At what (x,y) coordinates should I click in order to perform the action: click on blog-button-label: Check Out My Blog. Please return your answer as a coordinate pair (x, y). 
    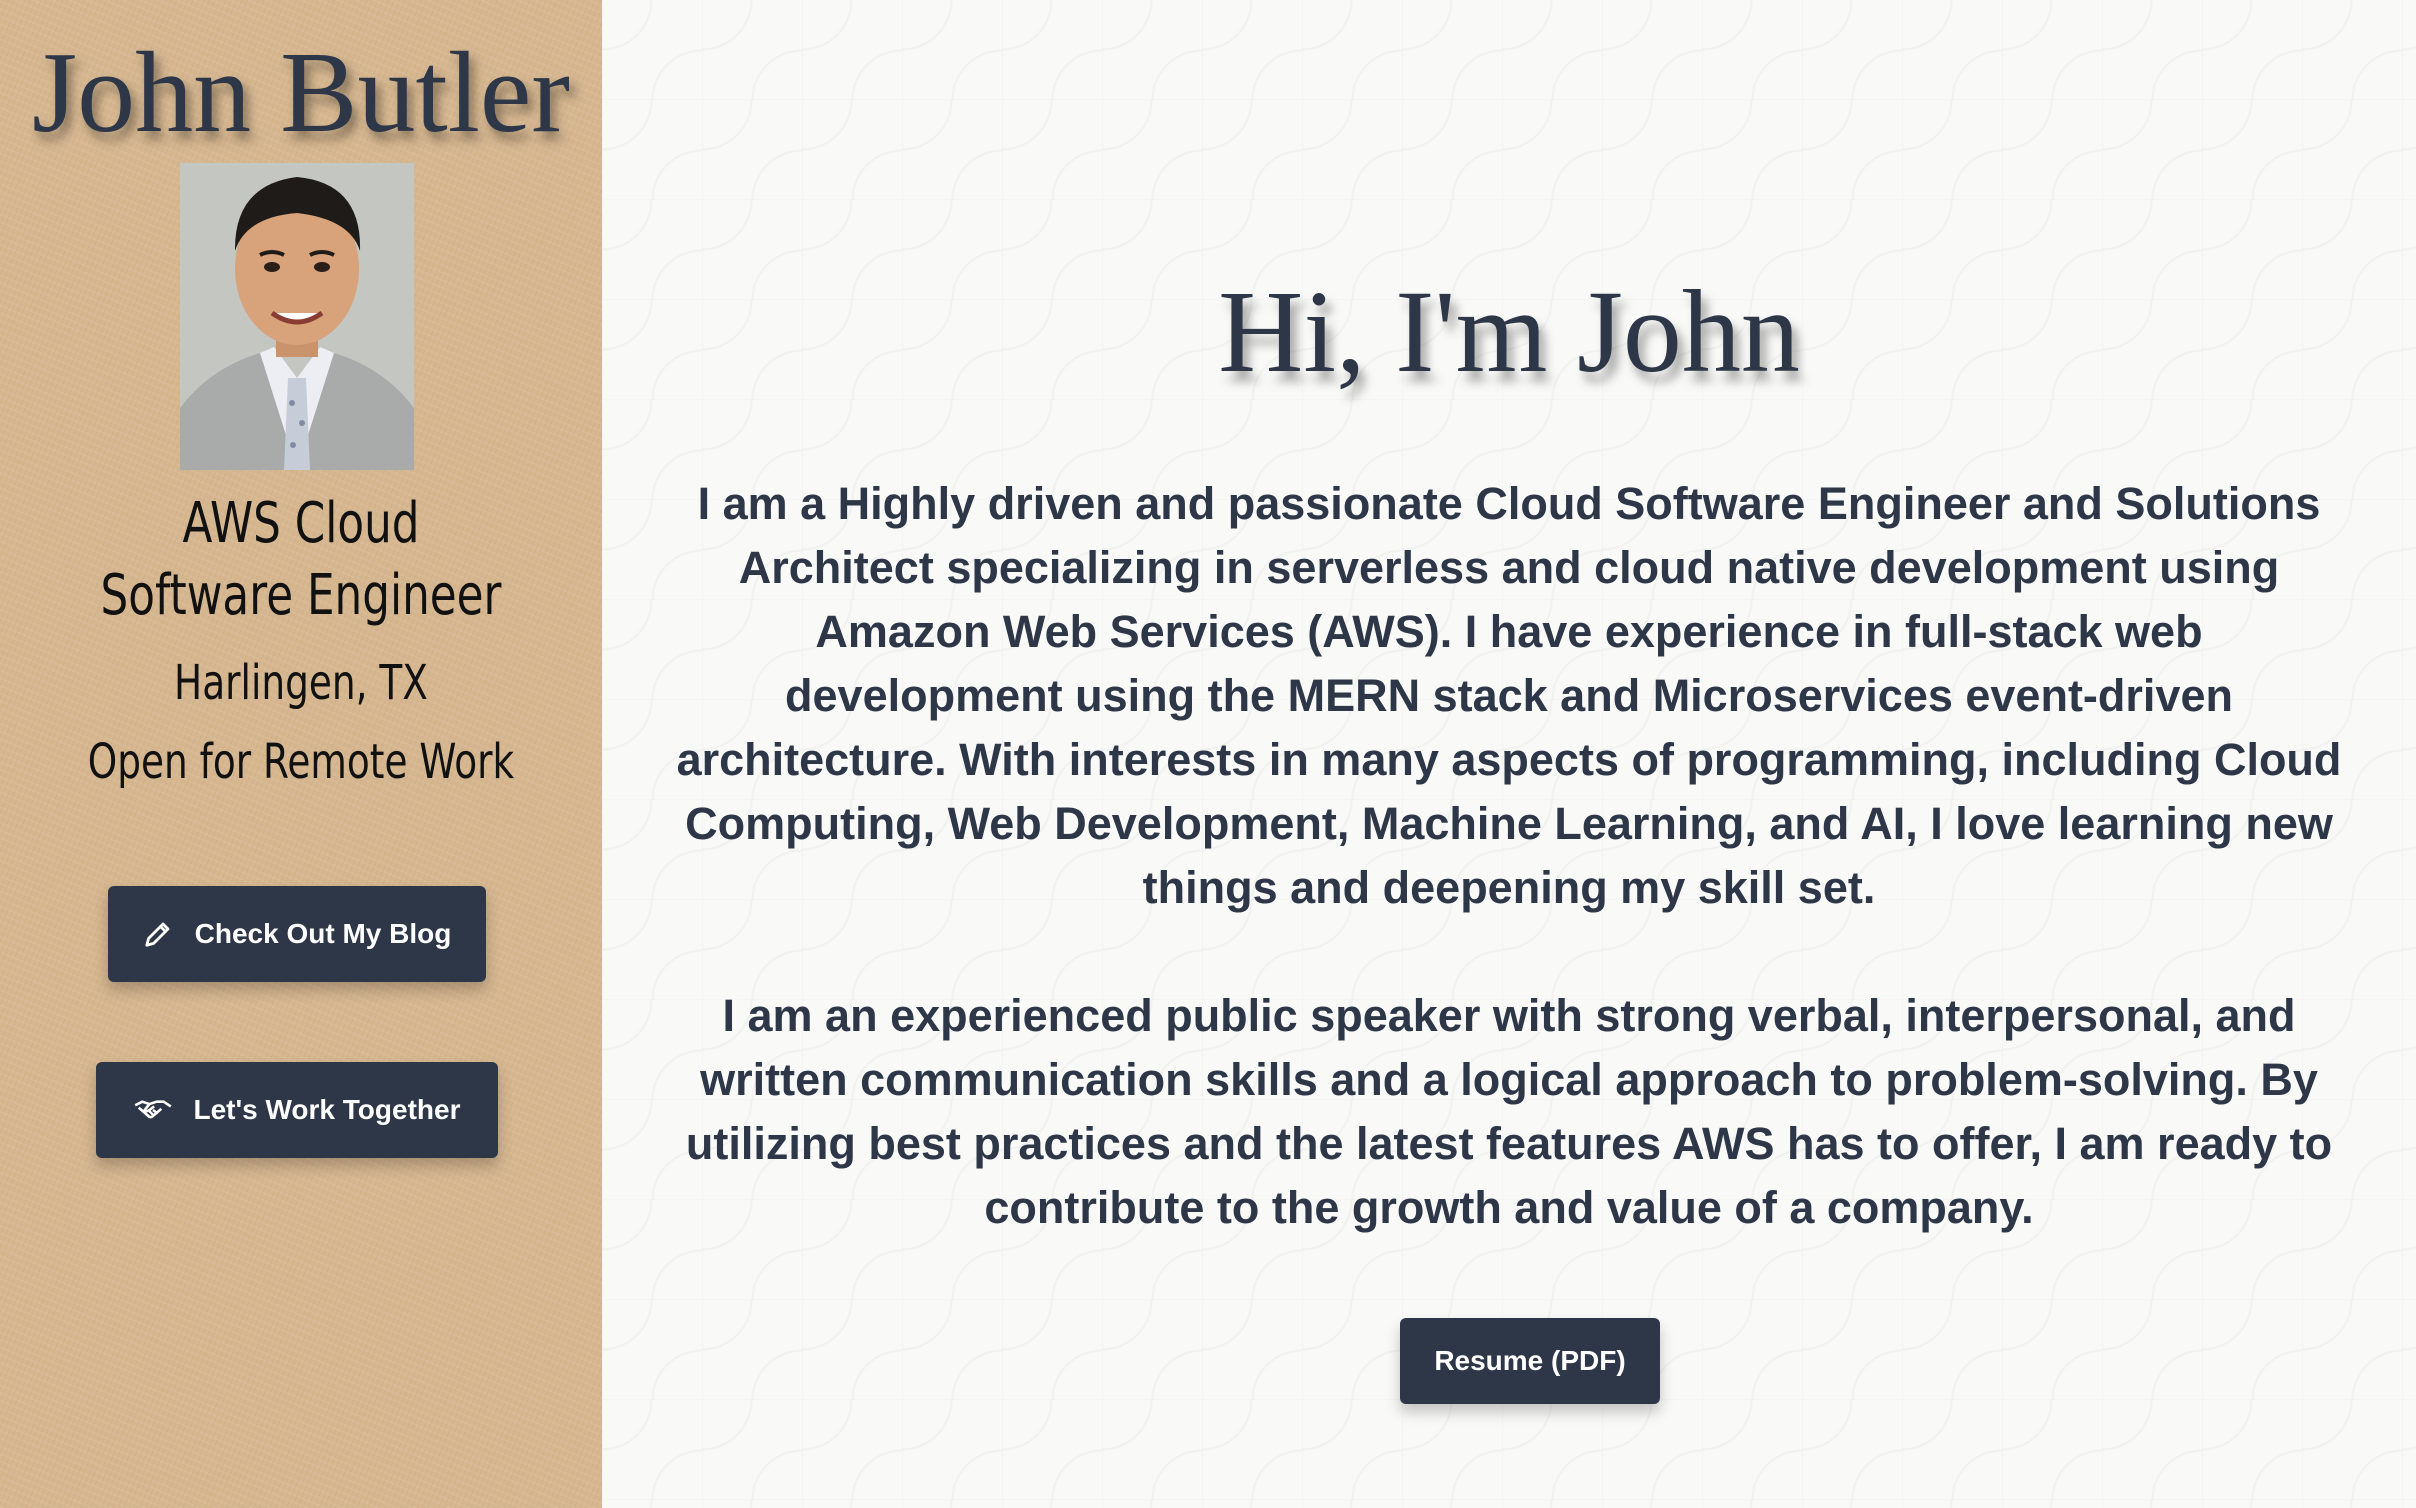
    Looking at the image, I should click on (323, 933).